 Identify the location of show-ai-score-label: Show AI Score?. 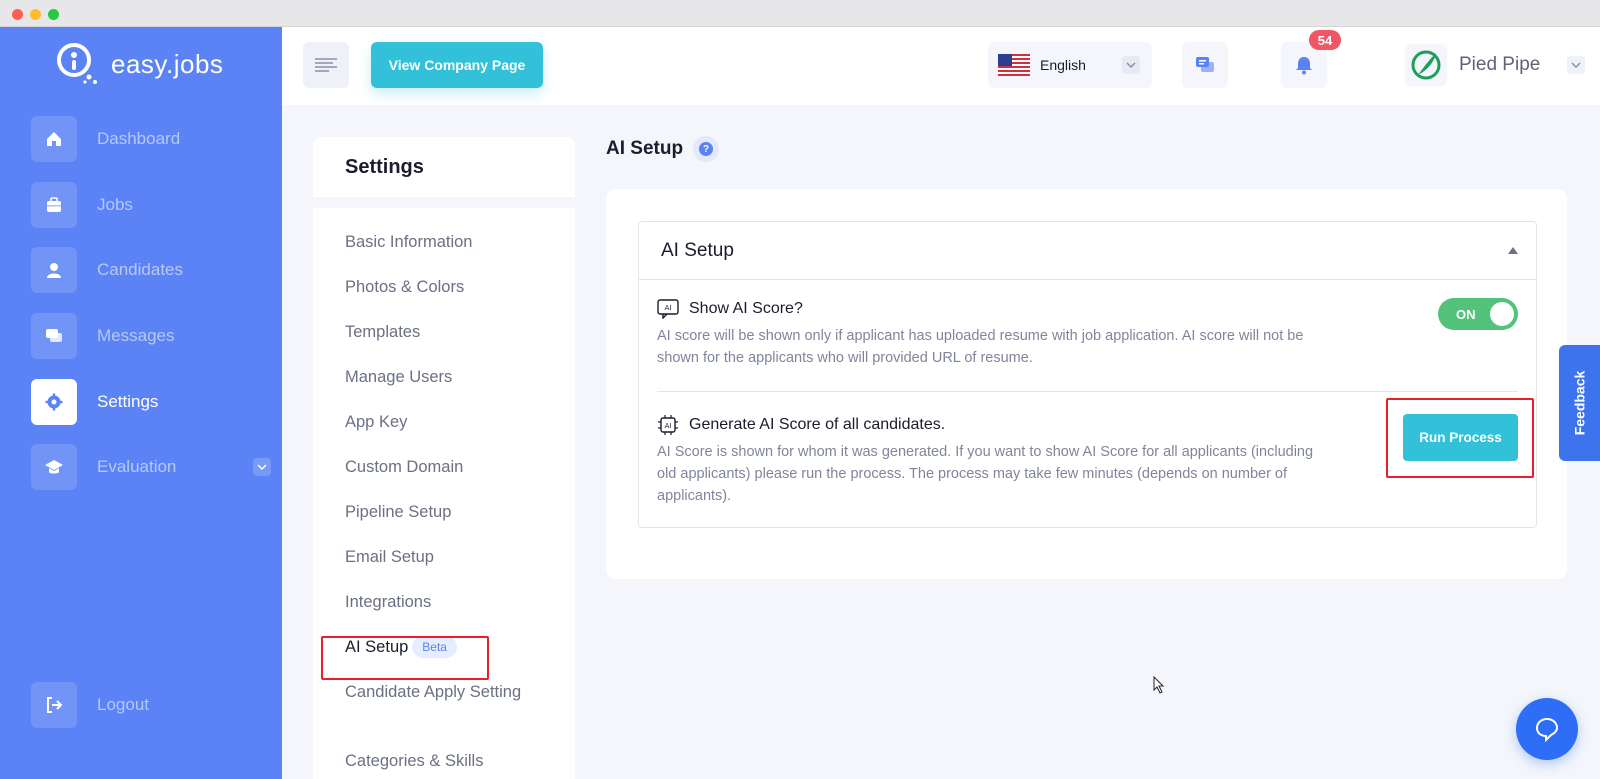
(746, 308).